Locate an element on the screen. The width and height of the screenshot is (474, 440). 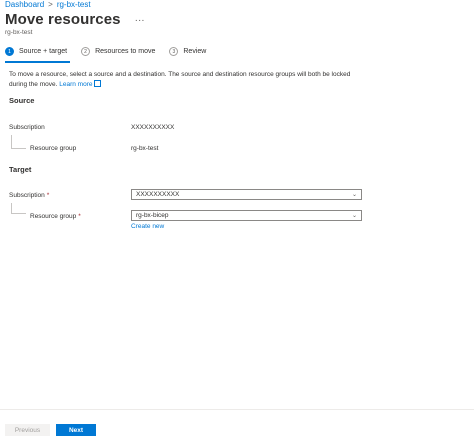
learn-more-link: Learn more is located at coordinates (80, 84).